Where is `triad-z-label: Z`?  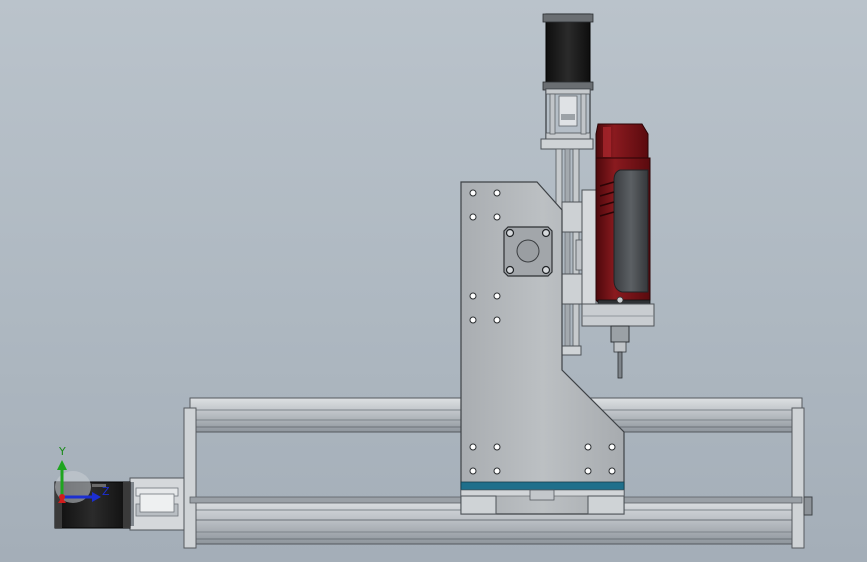 triad-z-label: Z is located at coordinates (106, 491).